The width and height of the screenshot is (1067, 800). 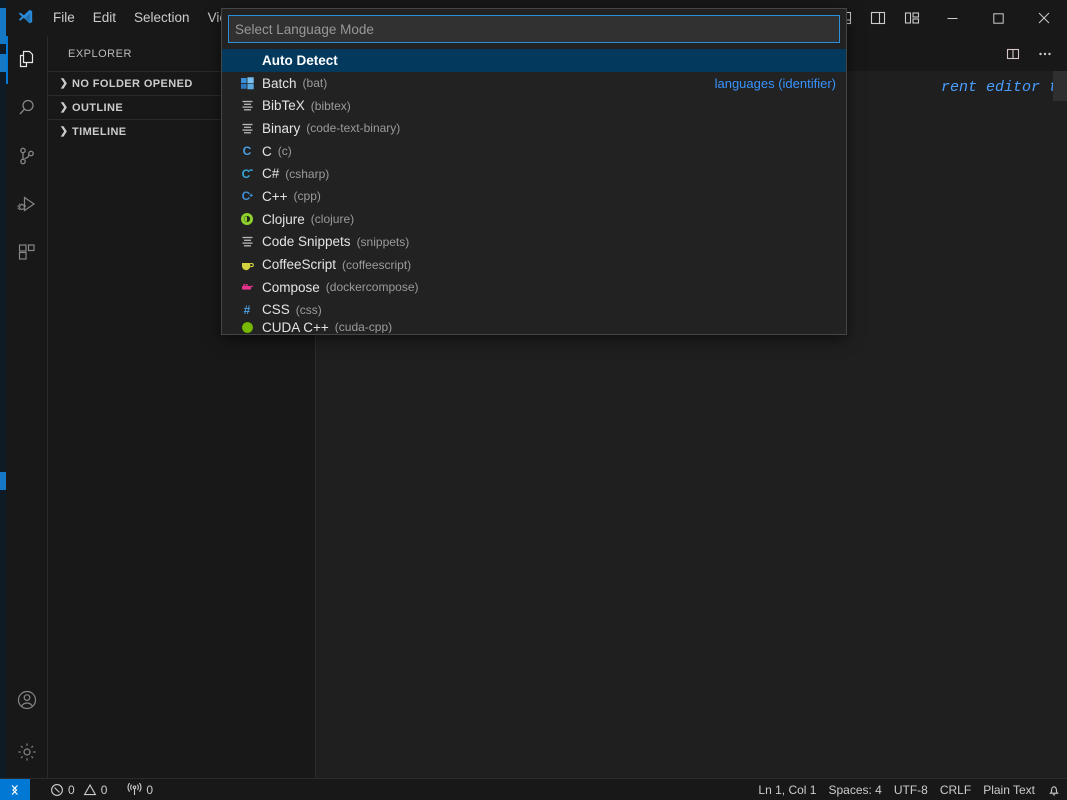 I want to click on csharp-icon: C, so click(x=247, y=174).